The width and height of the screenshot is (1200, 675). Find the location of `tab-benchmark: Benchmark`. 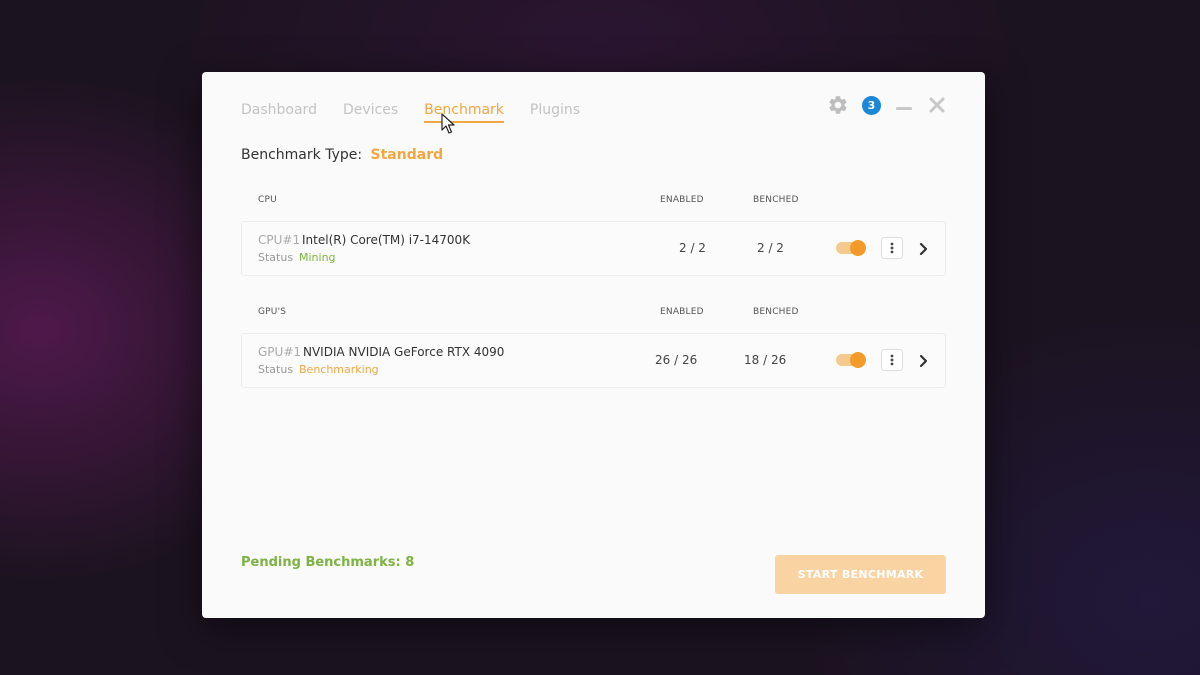

tab-benchmark: Benchmark is located at coordinates (464, 112).